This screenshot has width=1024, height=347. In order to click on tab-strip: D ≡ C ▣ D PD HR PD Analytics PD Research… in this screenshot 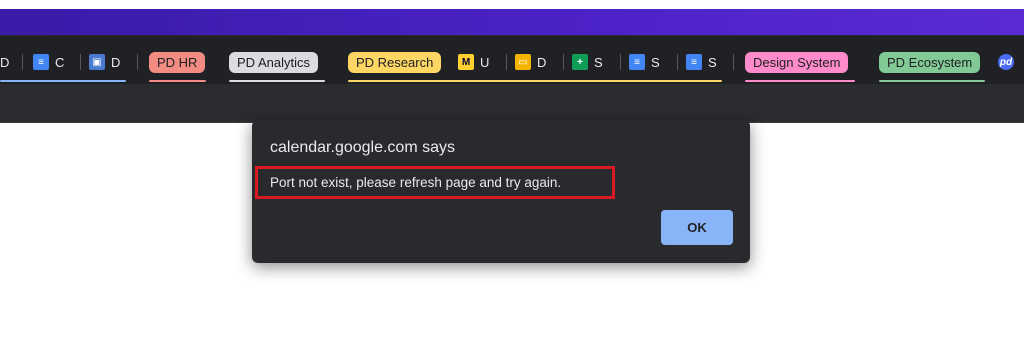, I will do `click(512, 60)`.